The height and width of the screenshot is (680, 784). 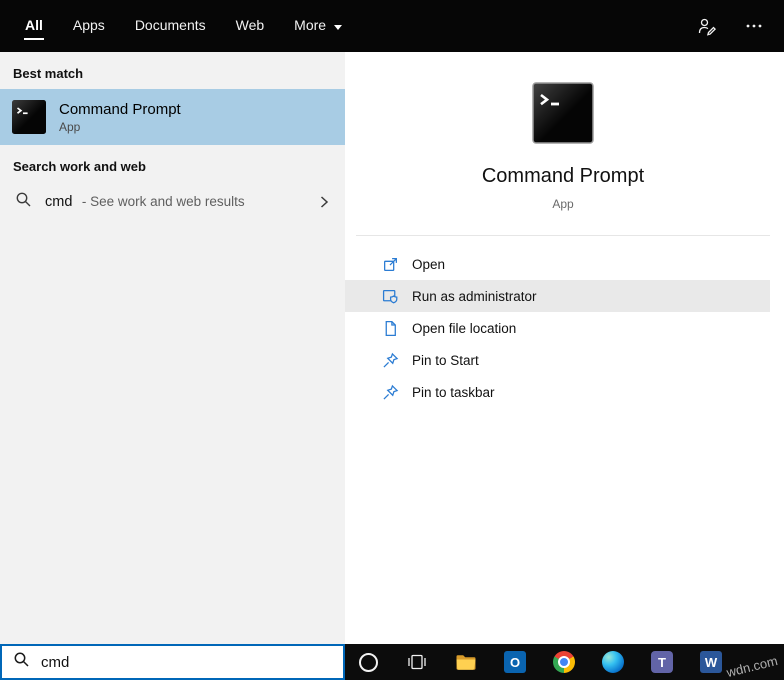 I want to click on tab-documents-label: Documents, so click(x=170, y=25).